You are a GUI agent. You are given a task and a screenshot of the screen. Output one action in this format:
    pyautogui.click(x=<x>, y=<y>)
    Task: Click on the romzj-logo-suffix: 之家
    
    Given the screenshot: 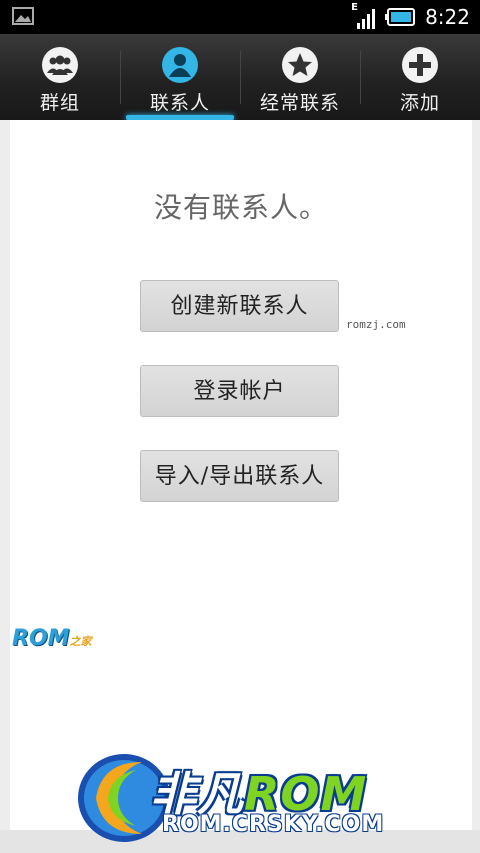 What is the action you would take?
    pyautogui.click(x=80, y=641)
    